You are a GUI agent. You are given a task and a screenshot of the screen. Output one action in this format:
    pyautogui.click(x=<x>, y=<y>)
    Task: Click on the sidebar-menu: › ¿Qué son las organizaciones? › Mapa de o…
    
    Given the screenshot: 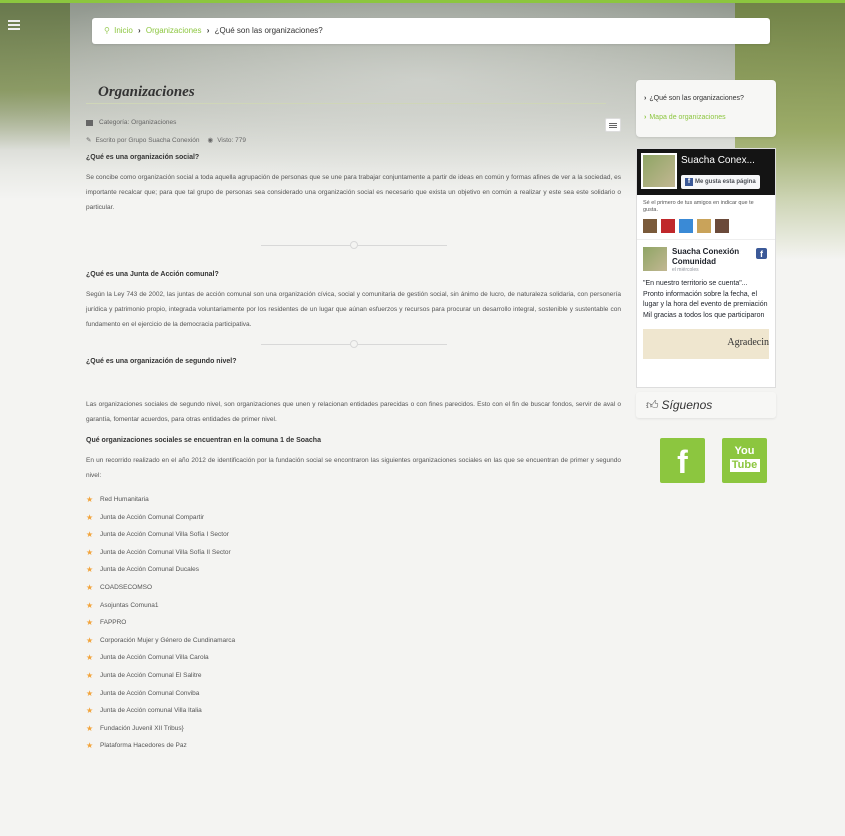 What is the action you would take?
    pyautogui.click(x=706, y=108)
    